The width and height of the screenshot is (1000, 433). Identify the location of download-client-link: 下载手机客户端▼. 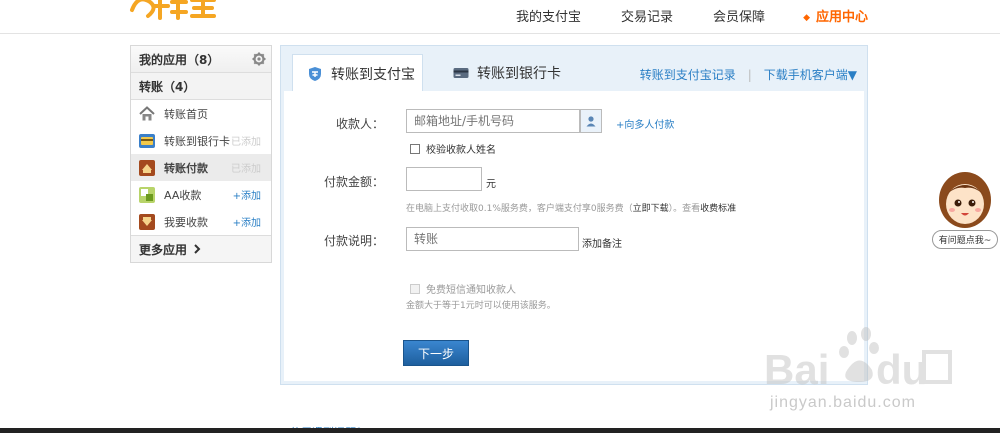
(810, 74).